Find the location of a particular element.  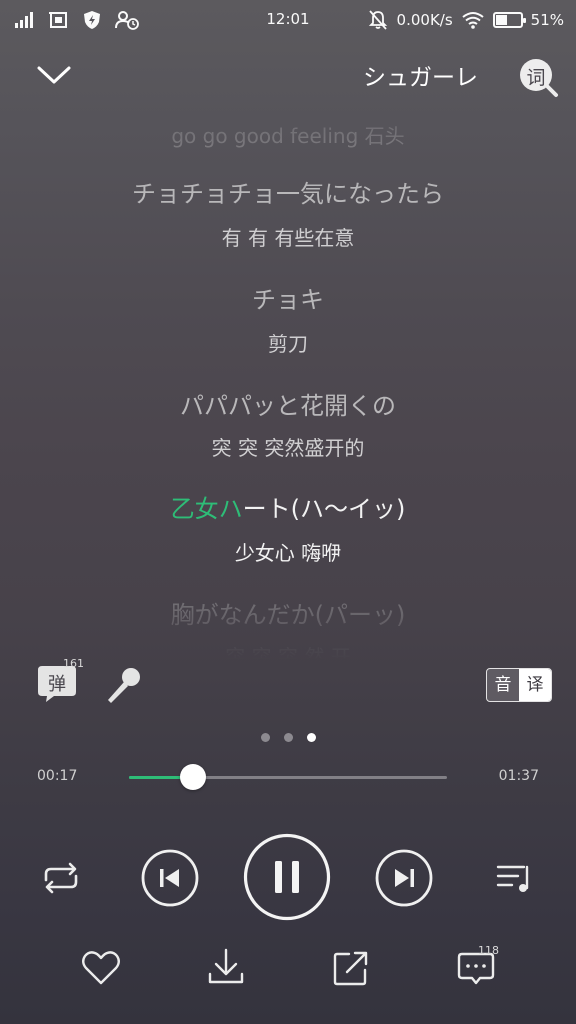

share-icon is located at coordinates (350, 968).